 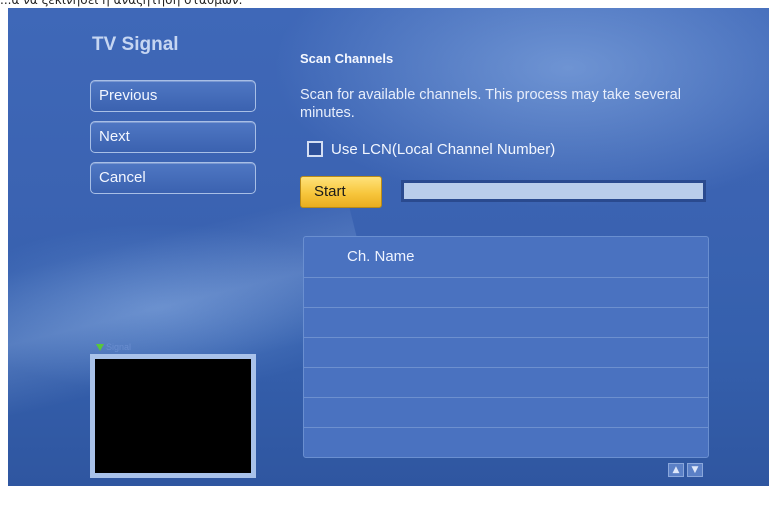 I want to click on scan-progress-bar, so click(x=553, y=191).